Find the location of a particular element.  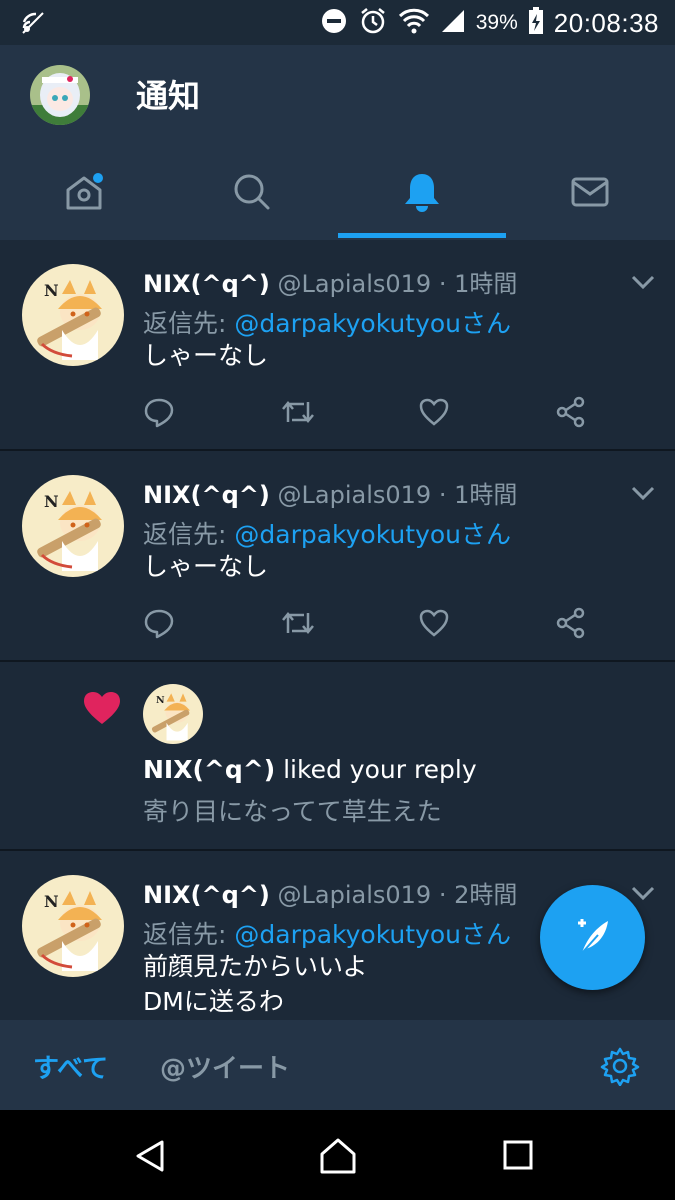

compose-tweet-button is located at coordinates (592, 937).